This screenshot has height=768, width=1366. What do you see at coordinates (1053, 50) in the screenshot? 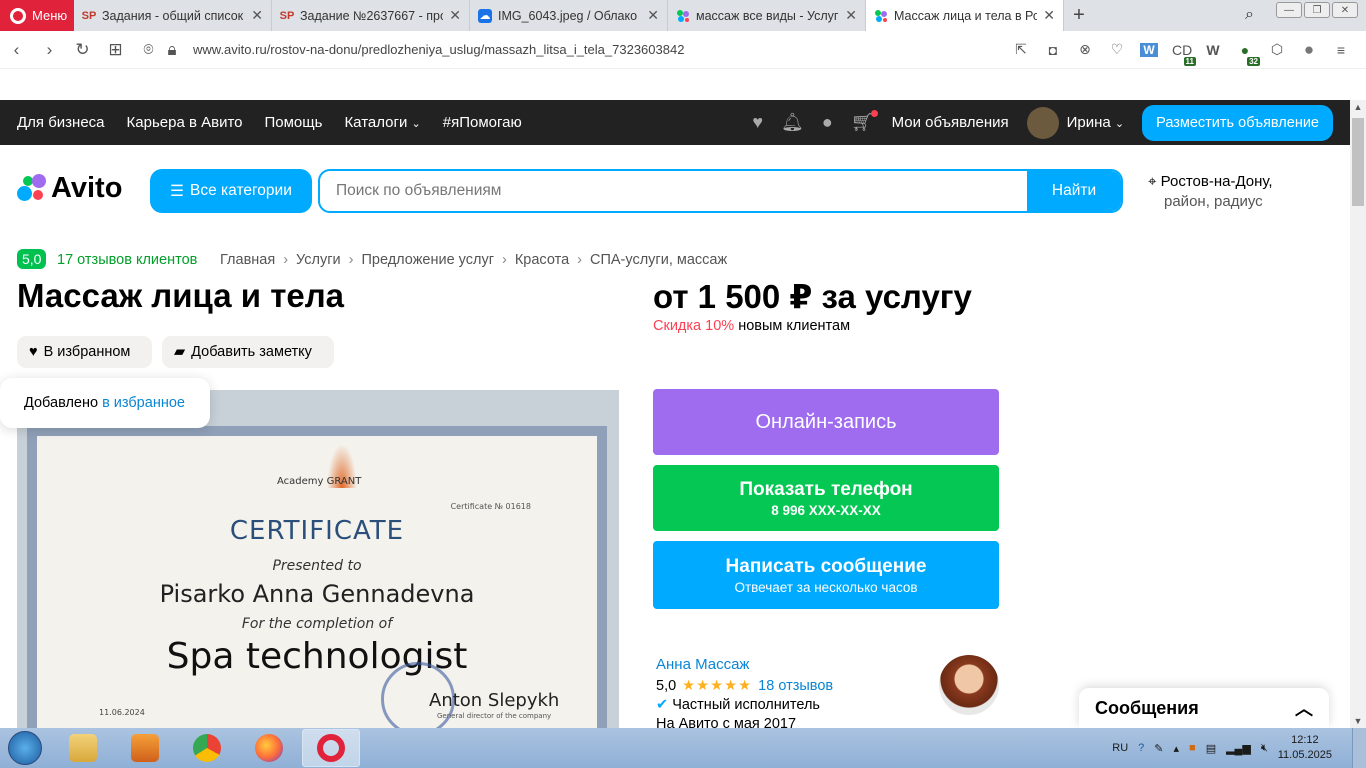
I see `camera-icon: ◘` at bounding box center [1053, 50].